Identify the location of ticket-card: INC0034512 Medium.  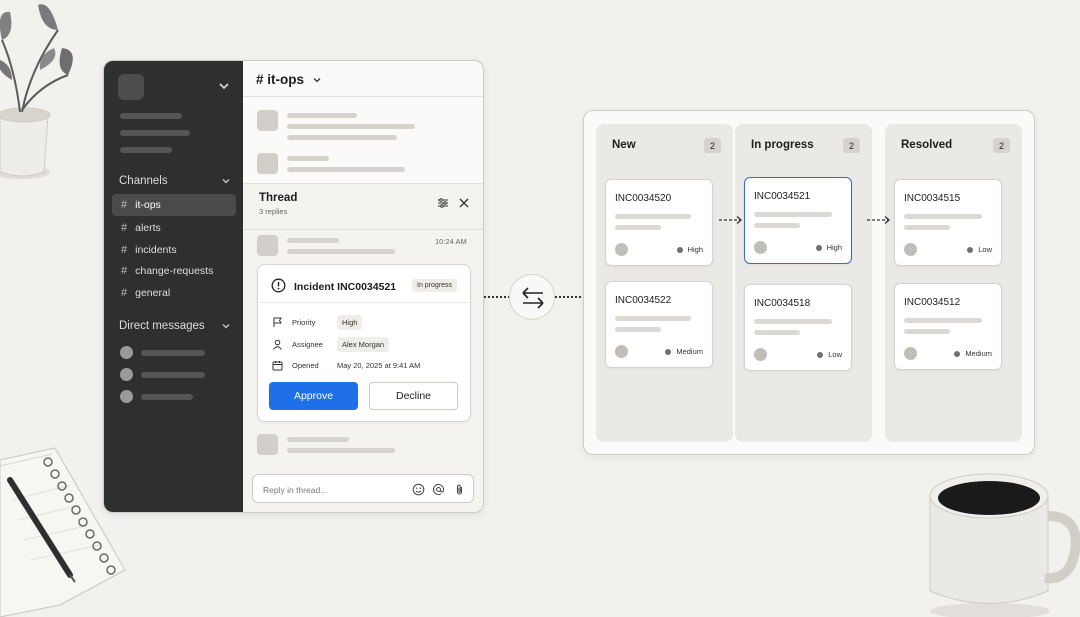
(948, 326).